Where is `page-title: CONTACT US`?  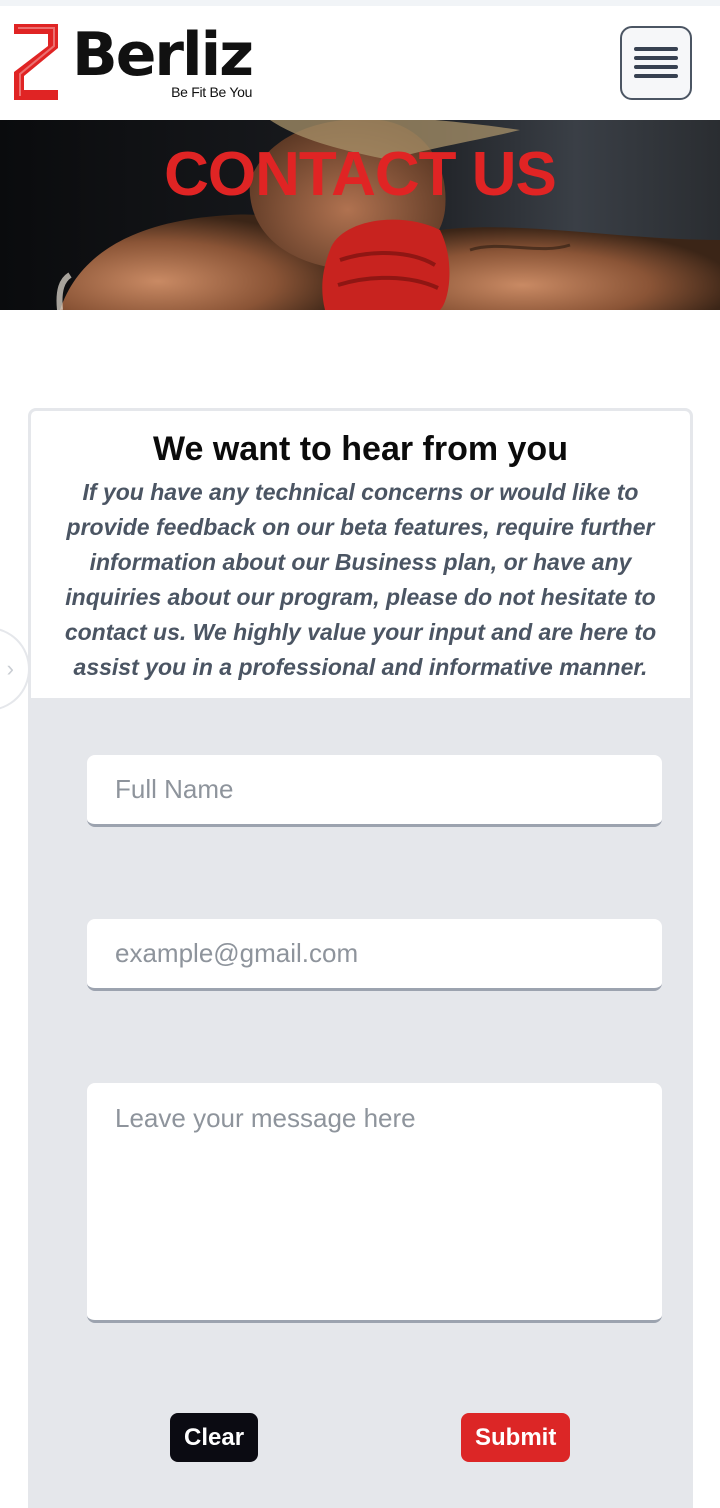 page-title: CONTACT US is located at coordinates (360, 174).